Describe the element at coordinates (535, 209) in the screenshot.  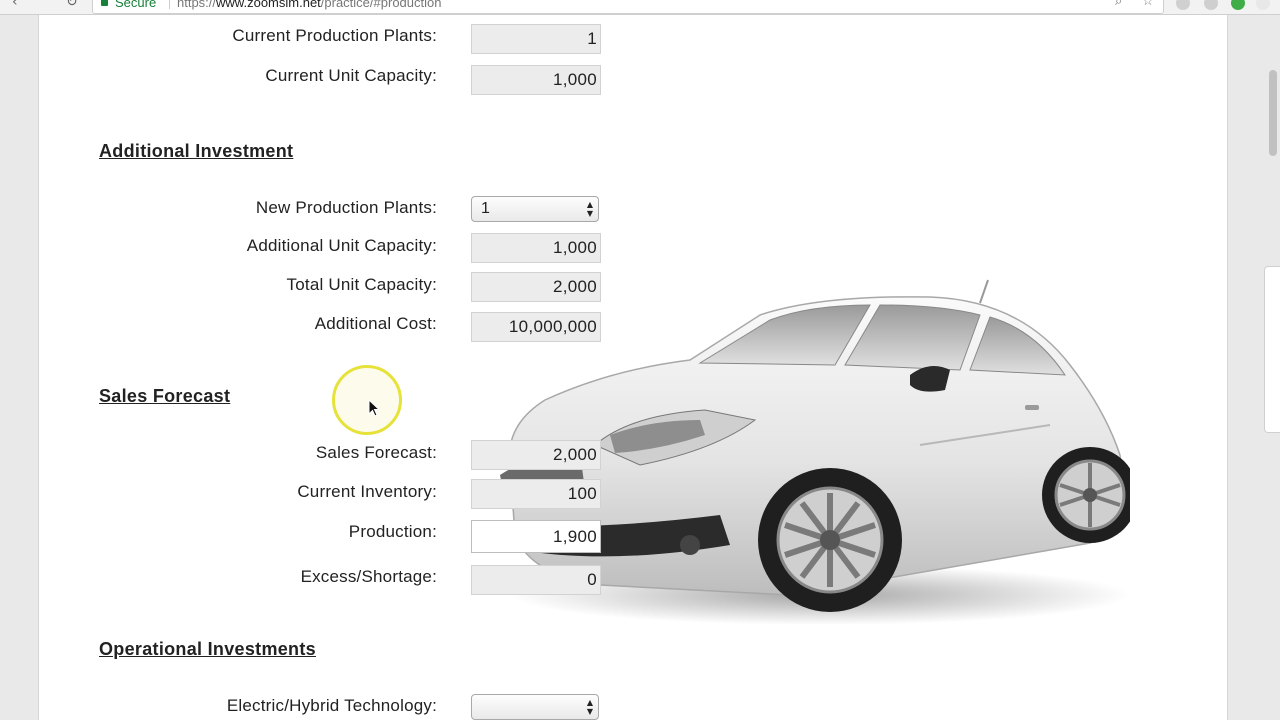
I see `new-plants-select: 1 ▲ ▼` at that location.